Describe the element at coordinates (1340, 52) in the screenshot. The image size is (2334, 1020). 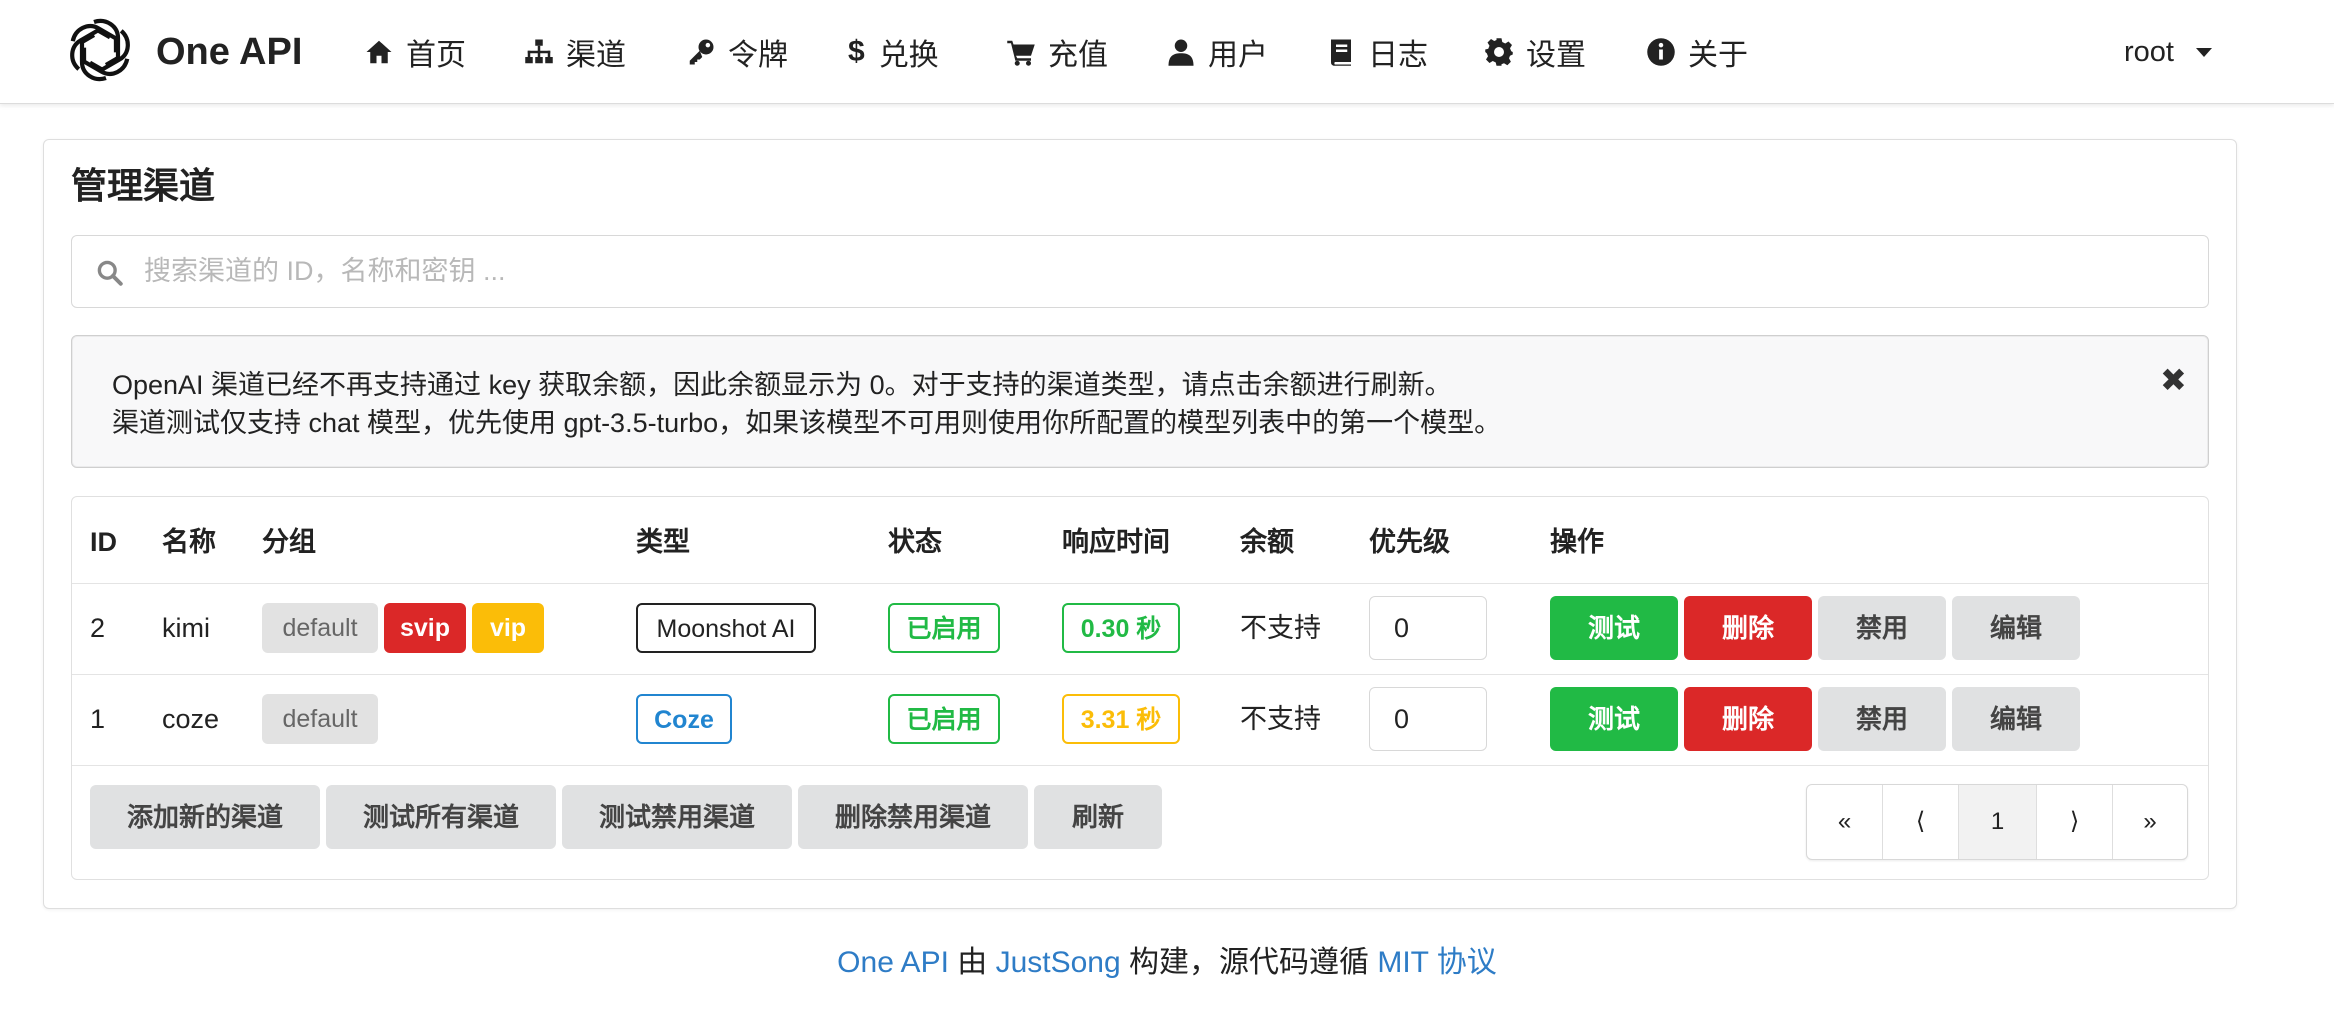
I see `book-icon` at that location.